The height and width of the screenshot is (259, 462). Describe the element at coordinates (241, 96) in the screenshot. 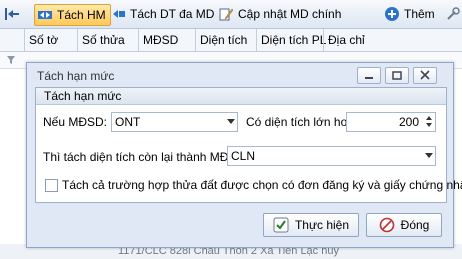

I see `group-header: Tách hạn mức` at that location.